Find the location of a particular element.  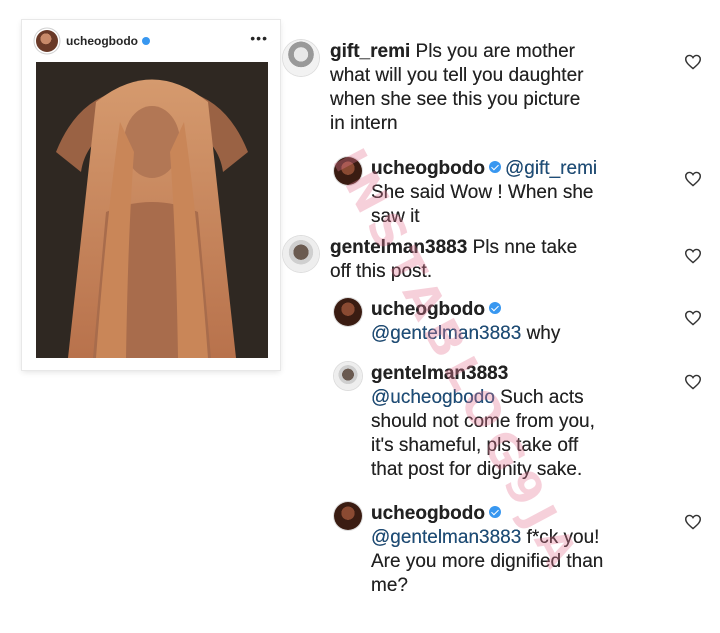

mention-link: @ucheogbodo is located at coordinates (433, 397).